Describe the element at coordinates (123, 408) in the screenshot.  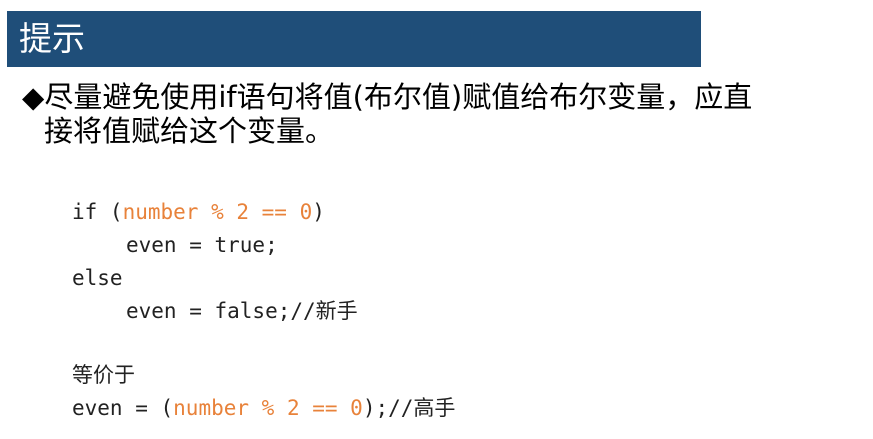
I see `code-expr-prefix: even = (` at that location.